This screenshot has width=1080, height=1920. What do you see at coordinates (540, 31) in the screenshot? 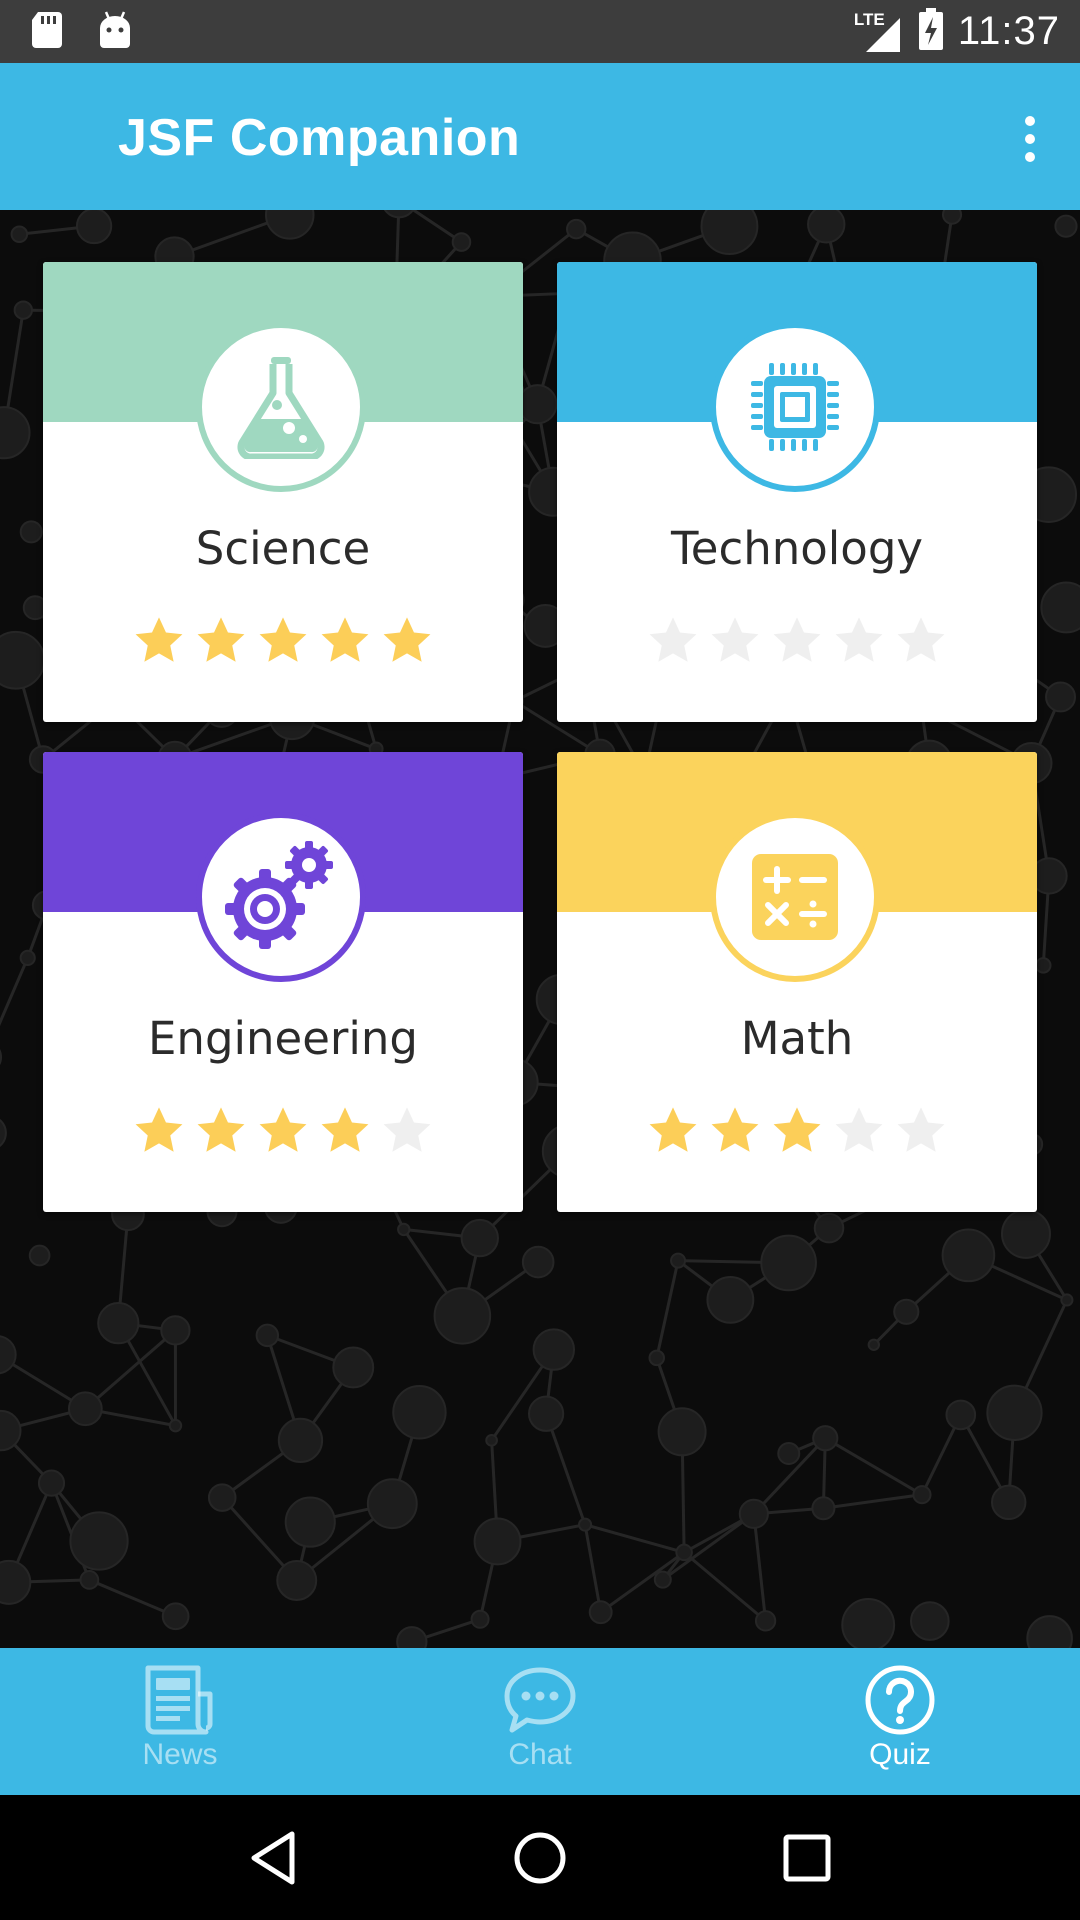
I see `status-bar: LTE 11:37` at bounding box center [540, 31].